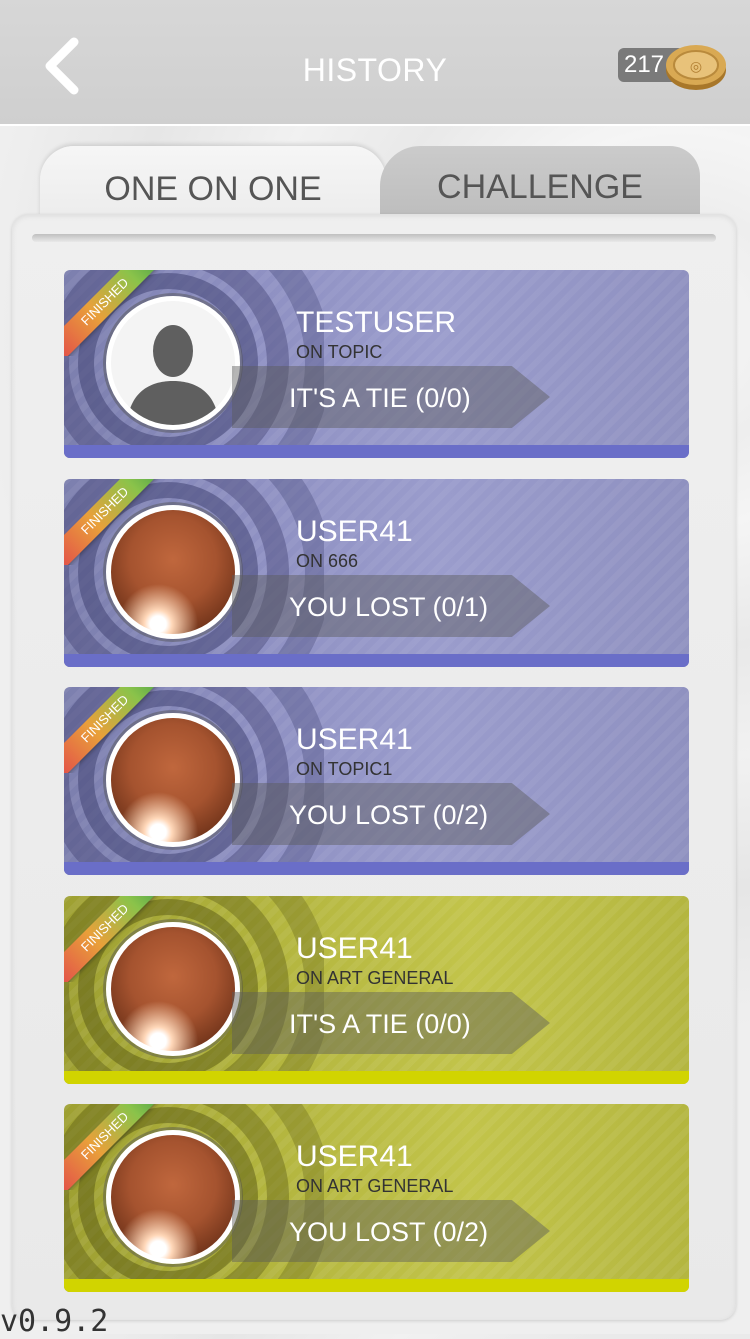 This screenshot has width=750, height=1339. Describe the element at coordinates (376, 781) in the screenshot. I see `match-card: FINISHED USER41 ON TOPIC1 YOU LOST (0/2)` at that location.